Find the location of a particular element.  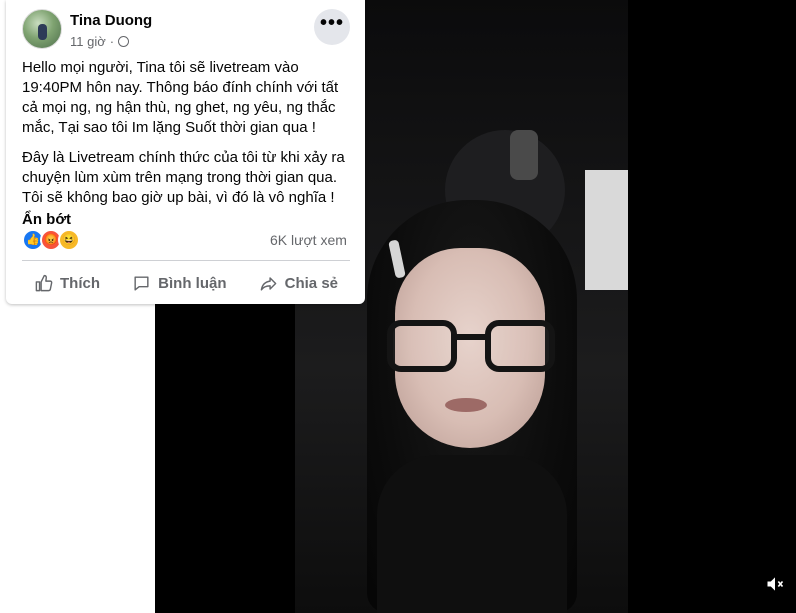

glasses is located at coordinates (472, 350).